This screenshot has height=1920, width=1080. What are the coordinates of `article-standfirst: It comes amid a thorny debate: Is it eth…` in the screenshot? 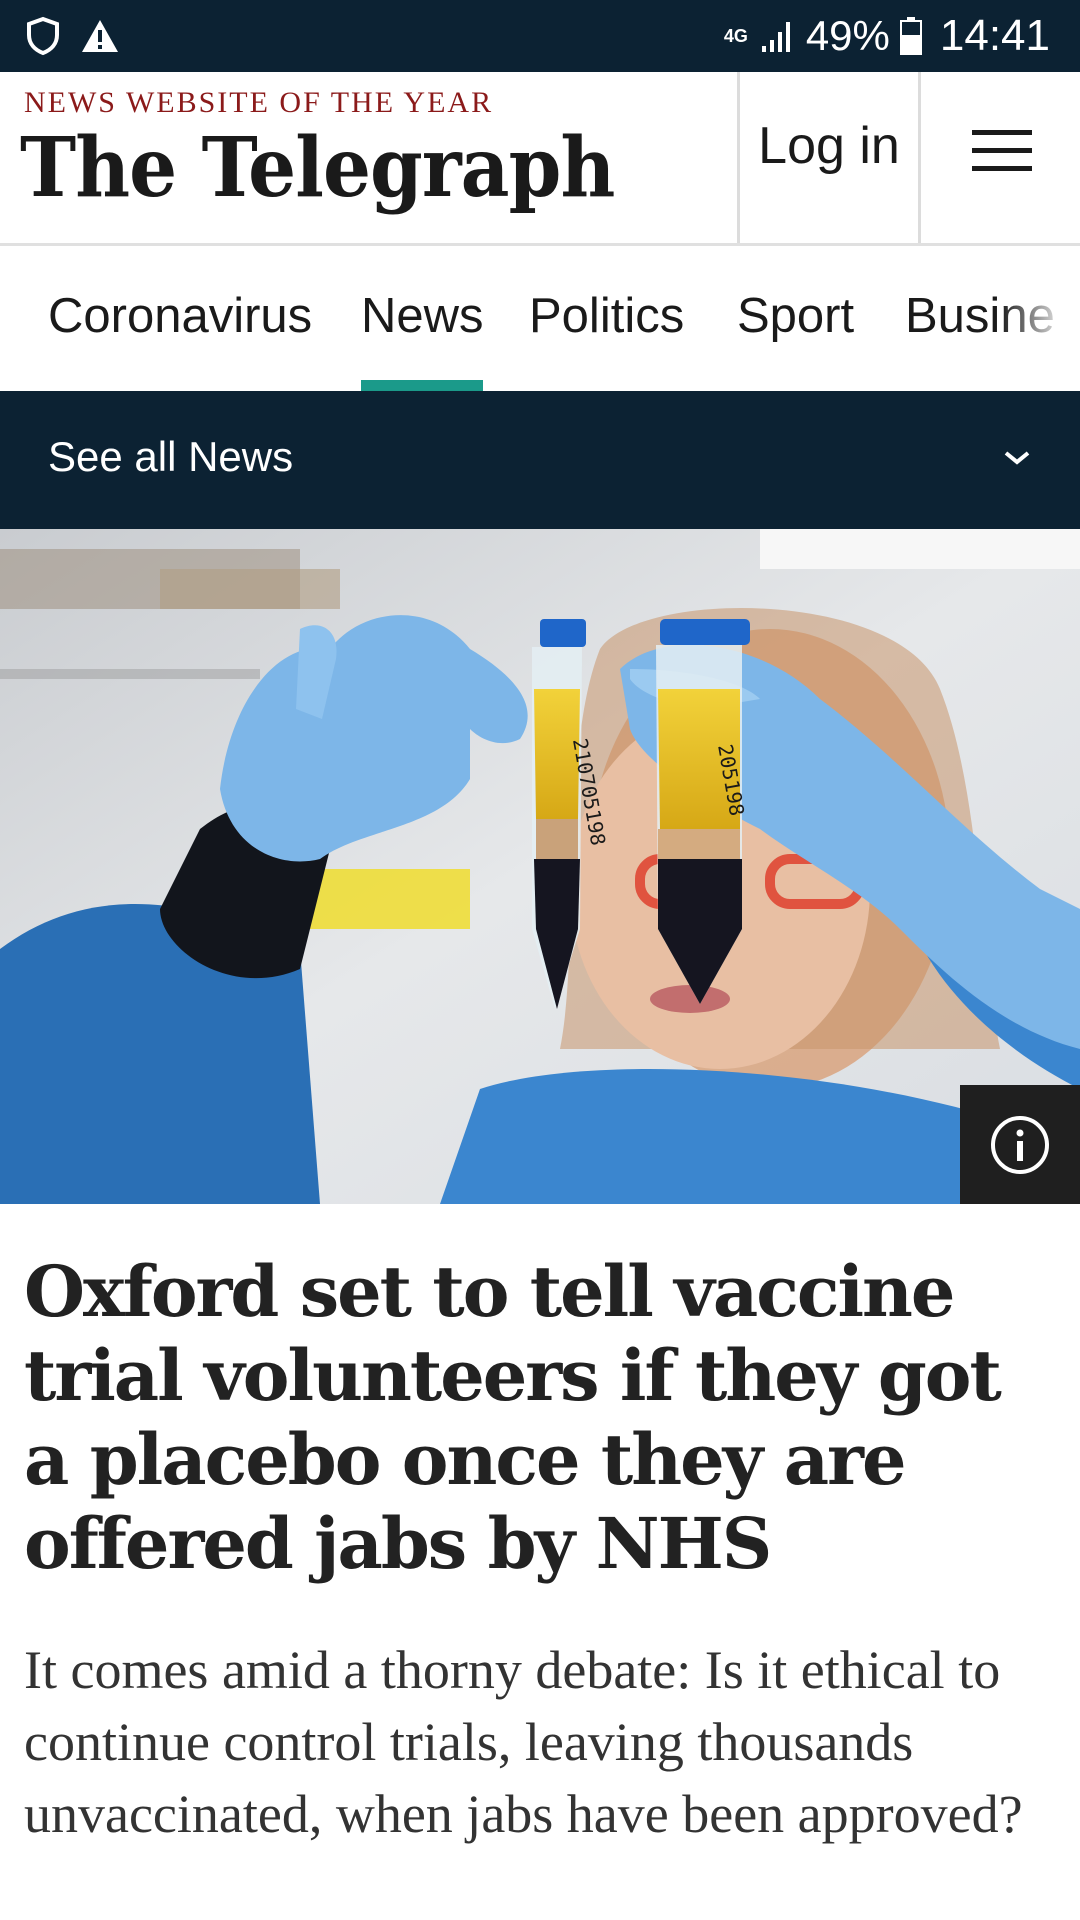 It's located at (523, 1742).